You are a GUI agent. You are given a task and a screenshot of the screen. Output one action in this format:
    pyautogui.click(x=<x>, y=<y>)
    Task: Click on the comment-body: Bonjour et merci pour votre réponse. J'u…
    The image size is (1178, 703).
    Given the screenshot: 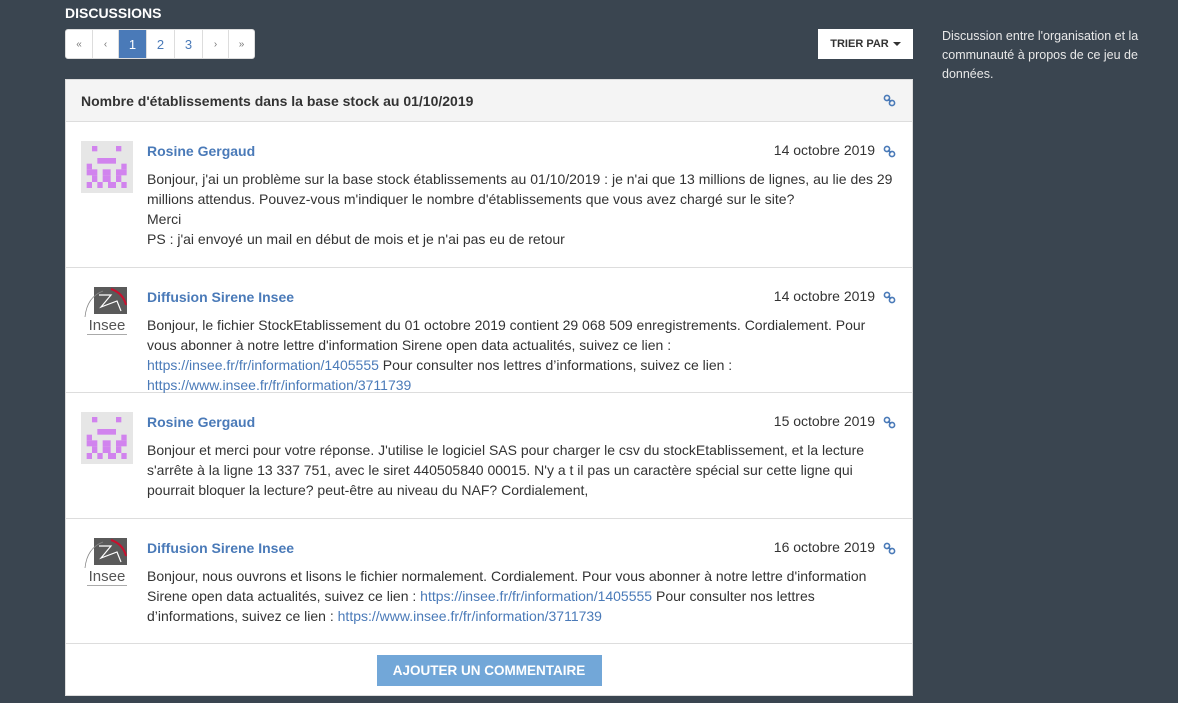 What is the action you would take?
    pyautogui.click(x=522, y=470)
    